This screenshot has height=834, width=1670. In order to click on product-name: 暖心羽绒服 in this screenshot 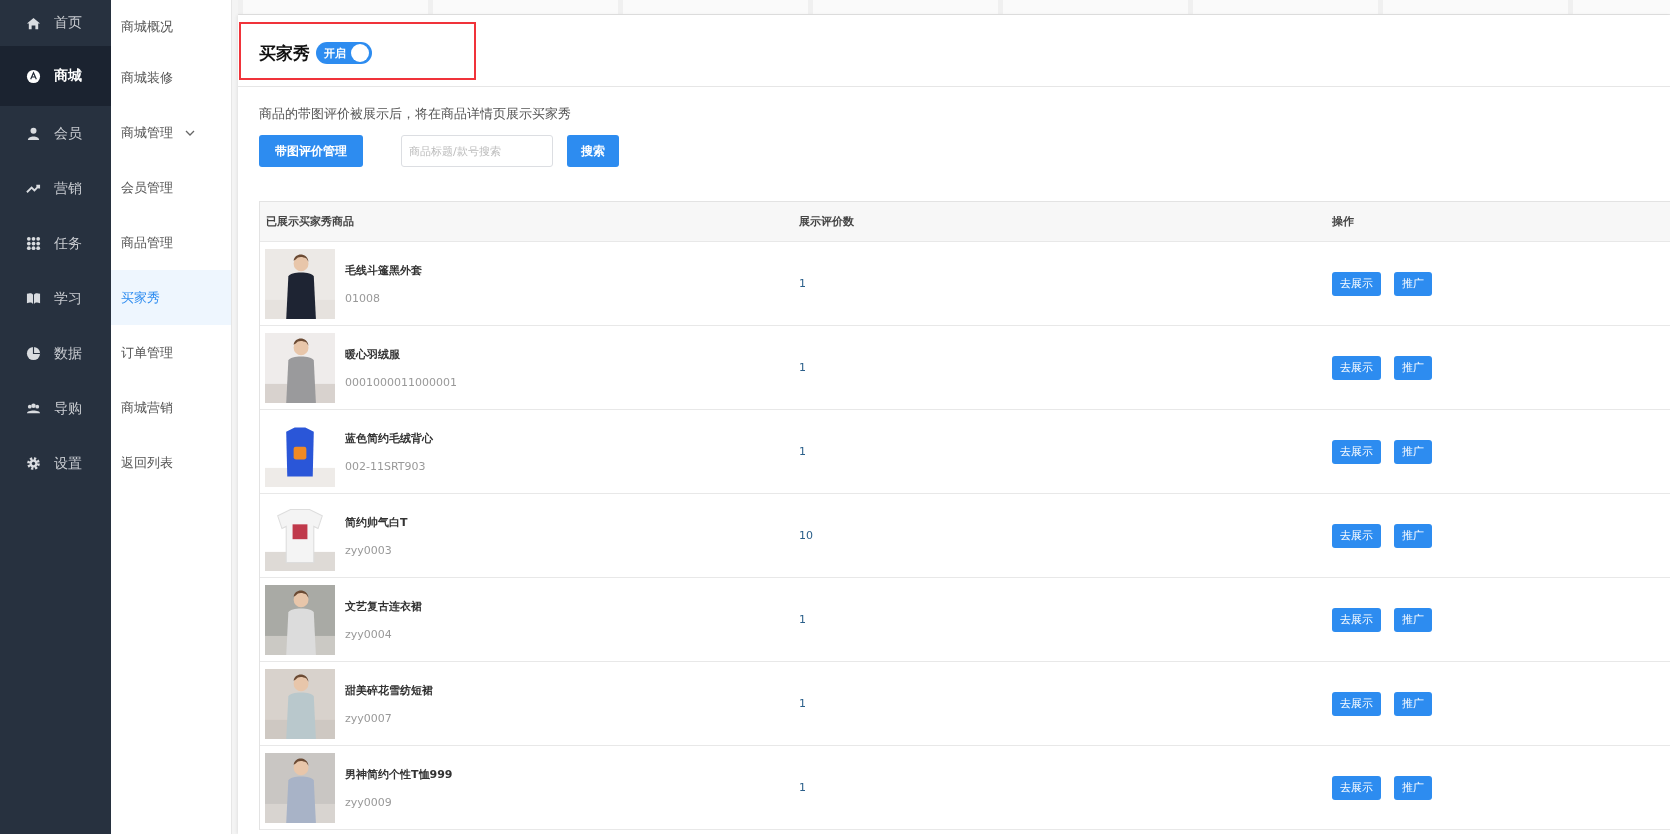, I will do `click(373, 354)`.